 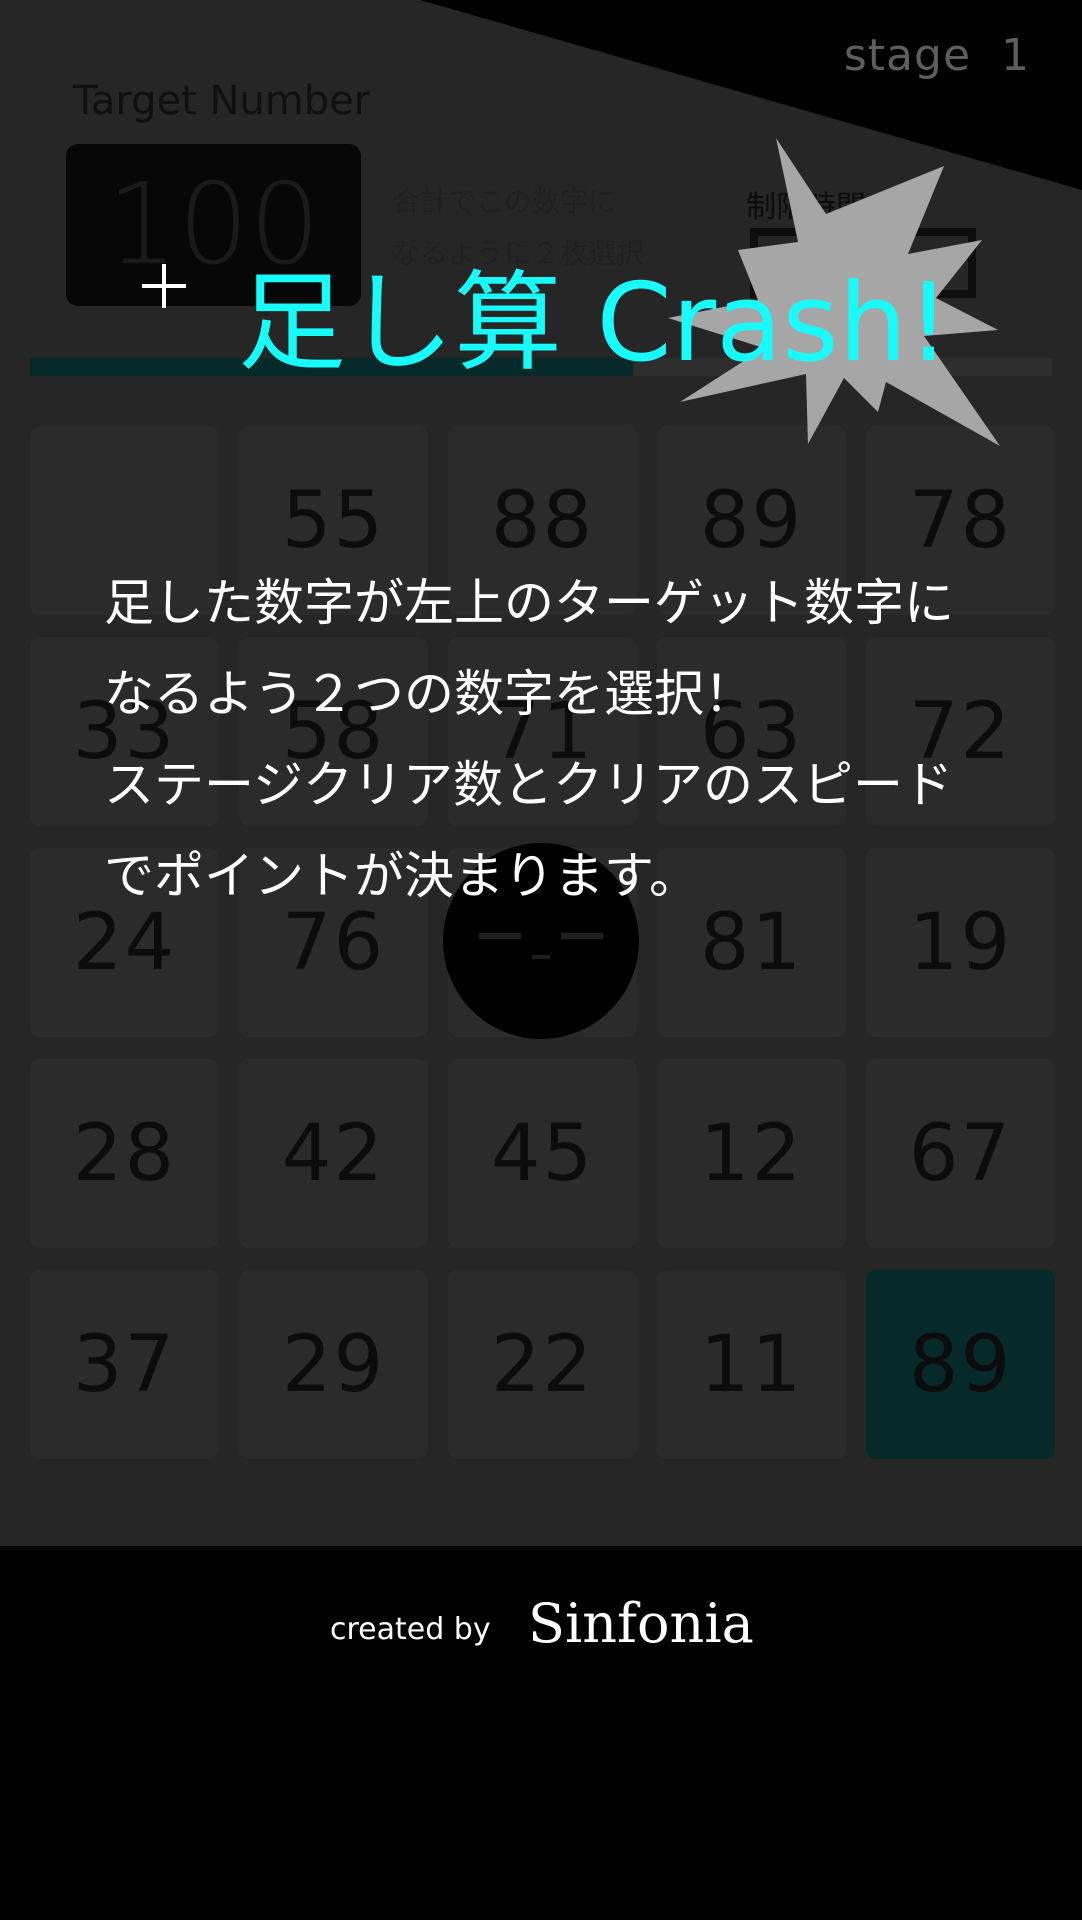 I want to click on number-tile: 45, so click(x=542, y=1153).